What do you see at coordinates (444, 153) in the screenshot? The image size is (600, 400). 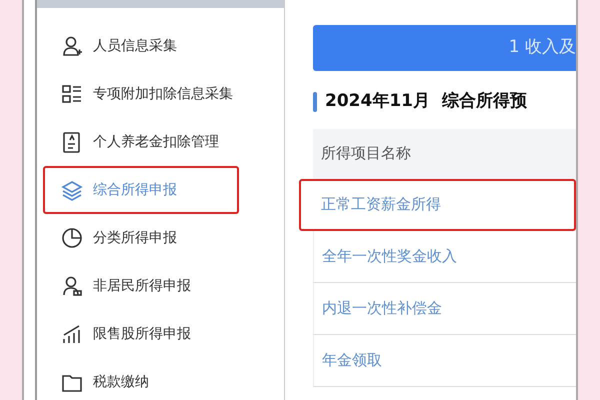 I see `column-header: 所得项目名称` at bounding box center [444, 153].